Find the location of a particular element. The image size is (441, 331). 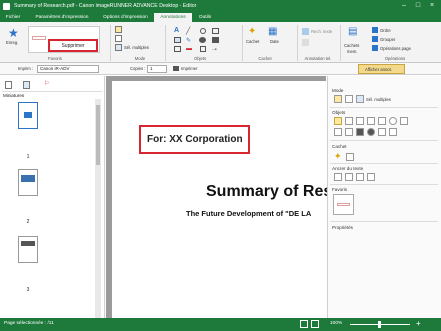

zoom-slider-thumb is located at coordinates (379, 324).